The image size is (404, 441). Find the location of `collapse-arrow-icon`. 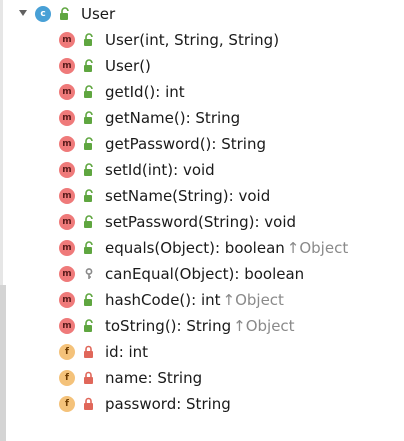

collapse-arrow-icon is located at coordinates (23, 13).